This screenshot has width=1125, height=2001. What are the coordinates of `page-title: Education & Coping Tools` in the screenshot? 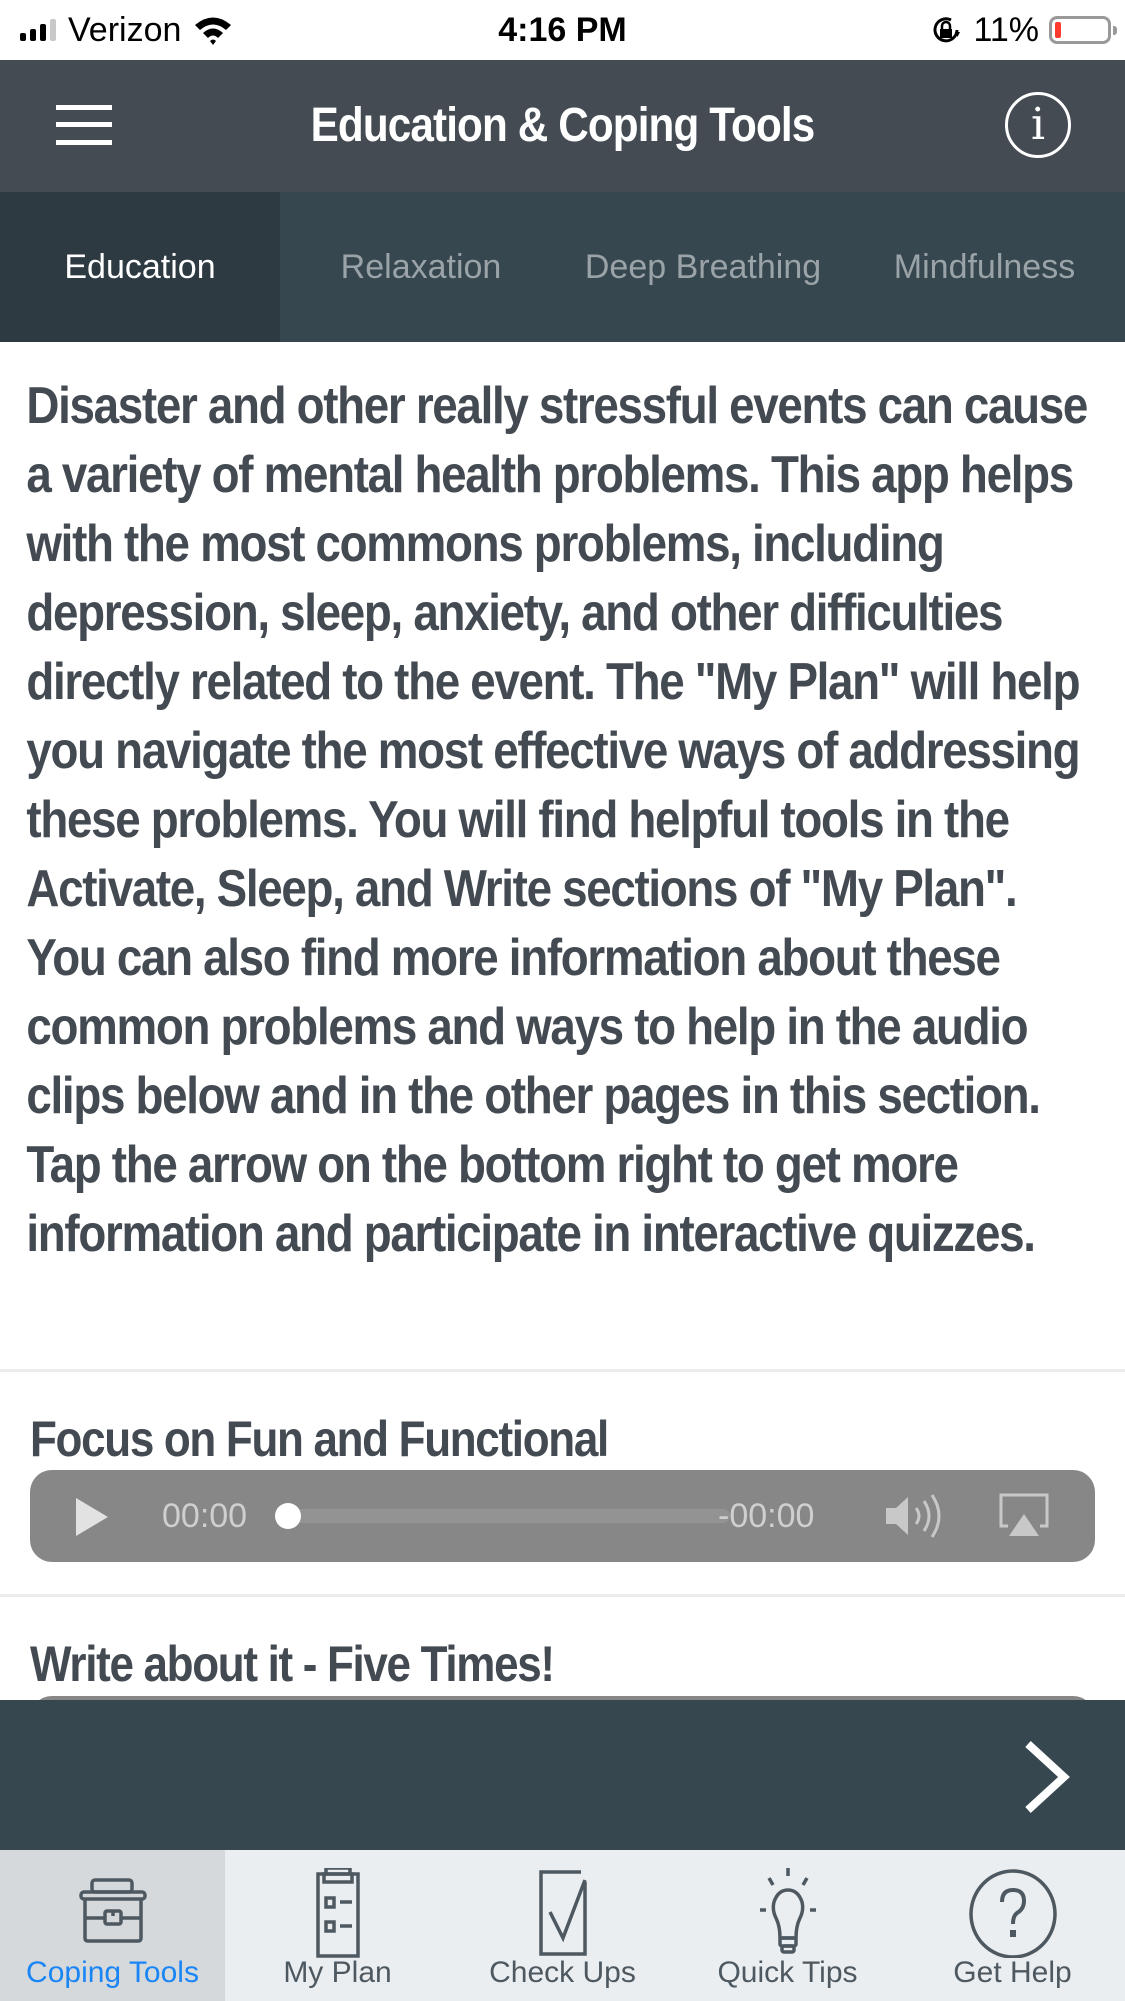 It's located at (563, 125).